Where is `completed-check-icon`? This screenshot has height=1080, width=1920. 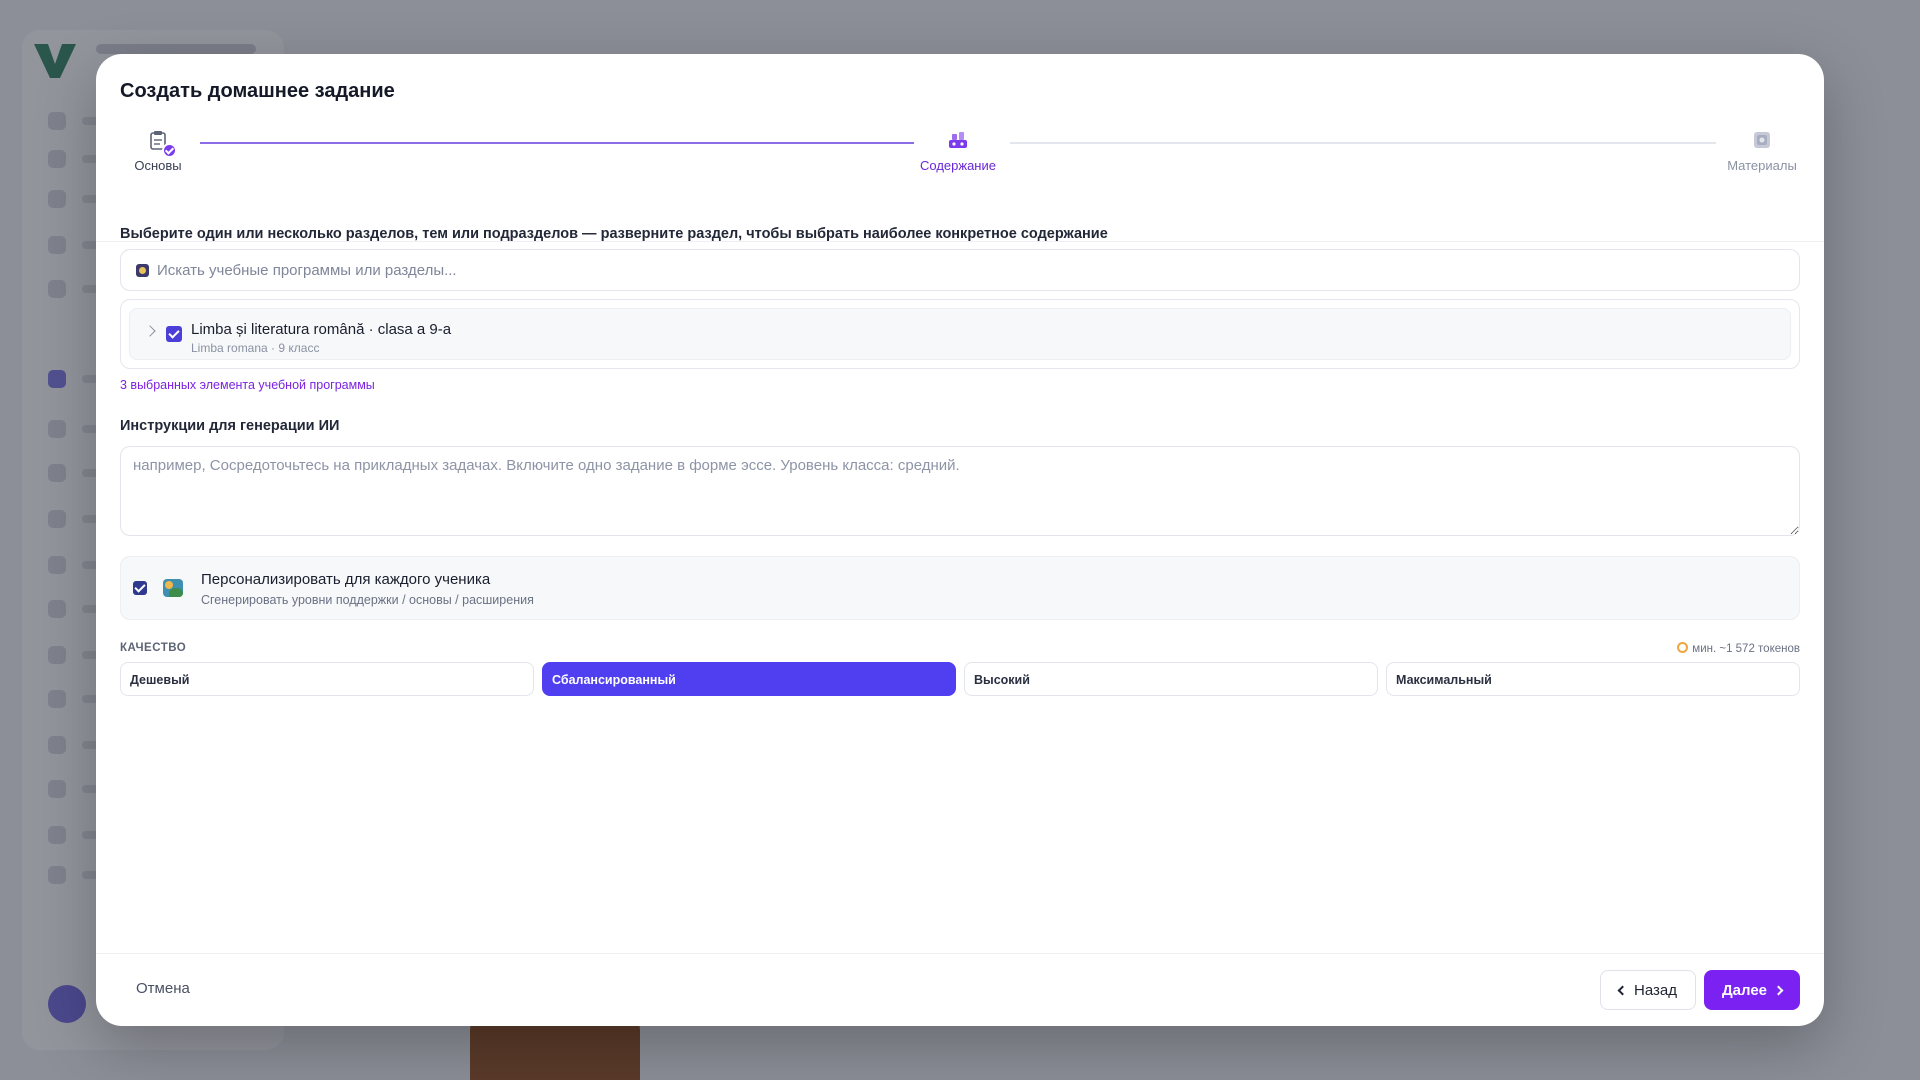
completed-check-icon is located at coordinates (169, 150).